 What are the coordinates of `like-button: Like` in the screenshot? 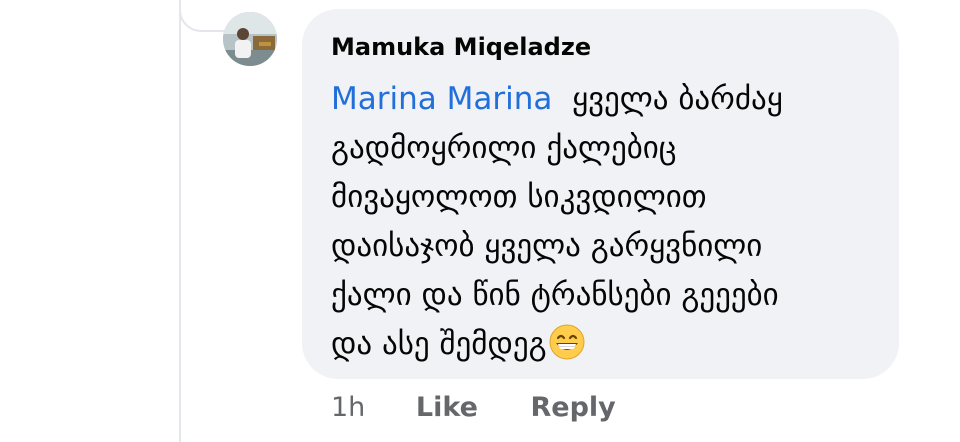 It's located at (447, 407).